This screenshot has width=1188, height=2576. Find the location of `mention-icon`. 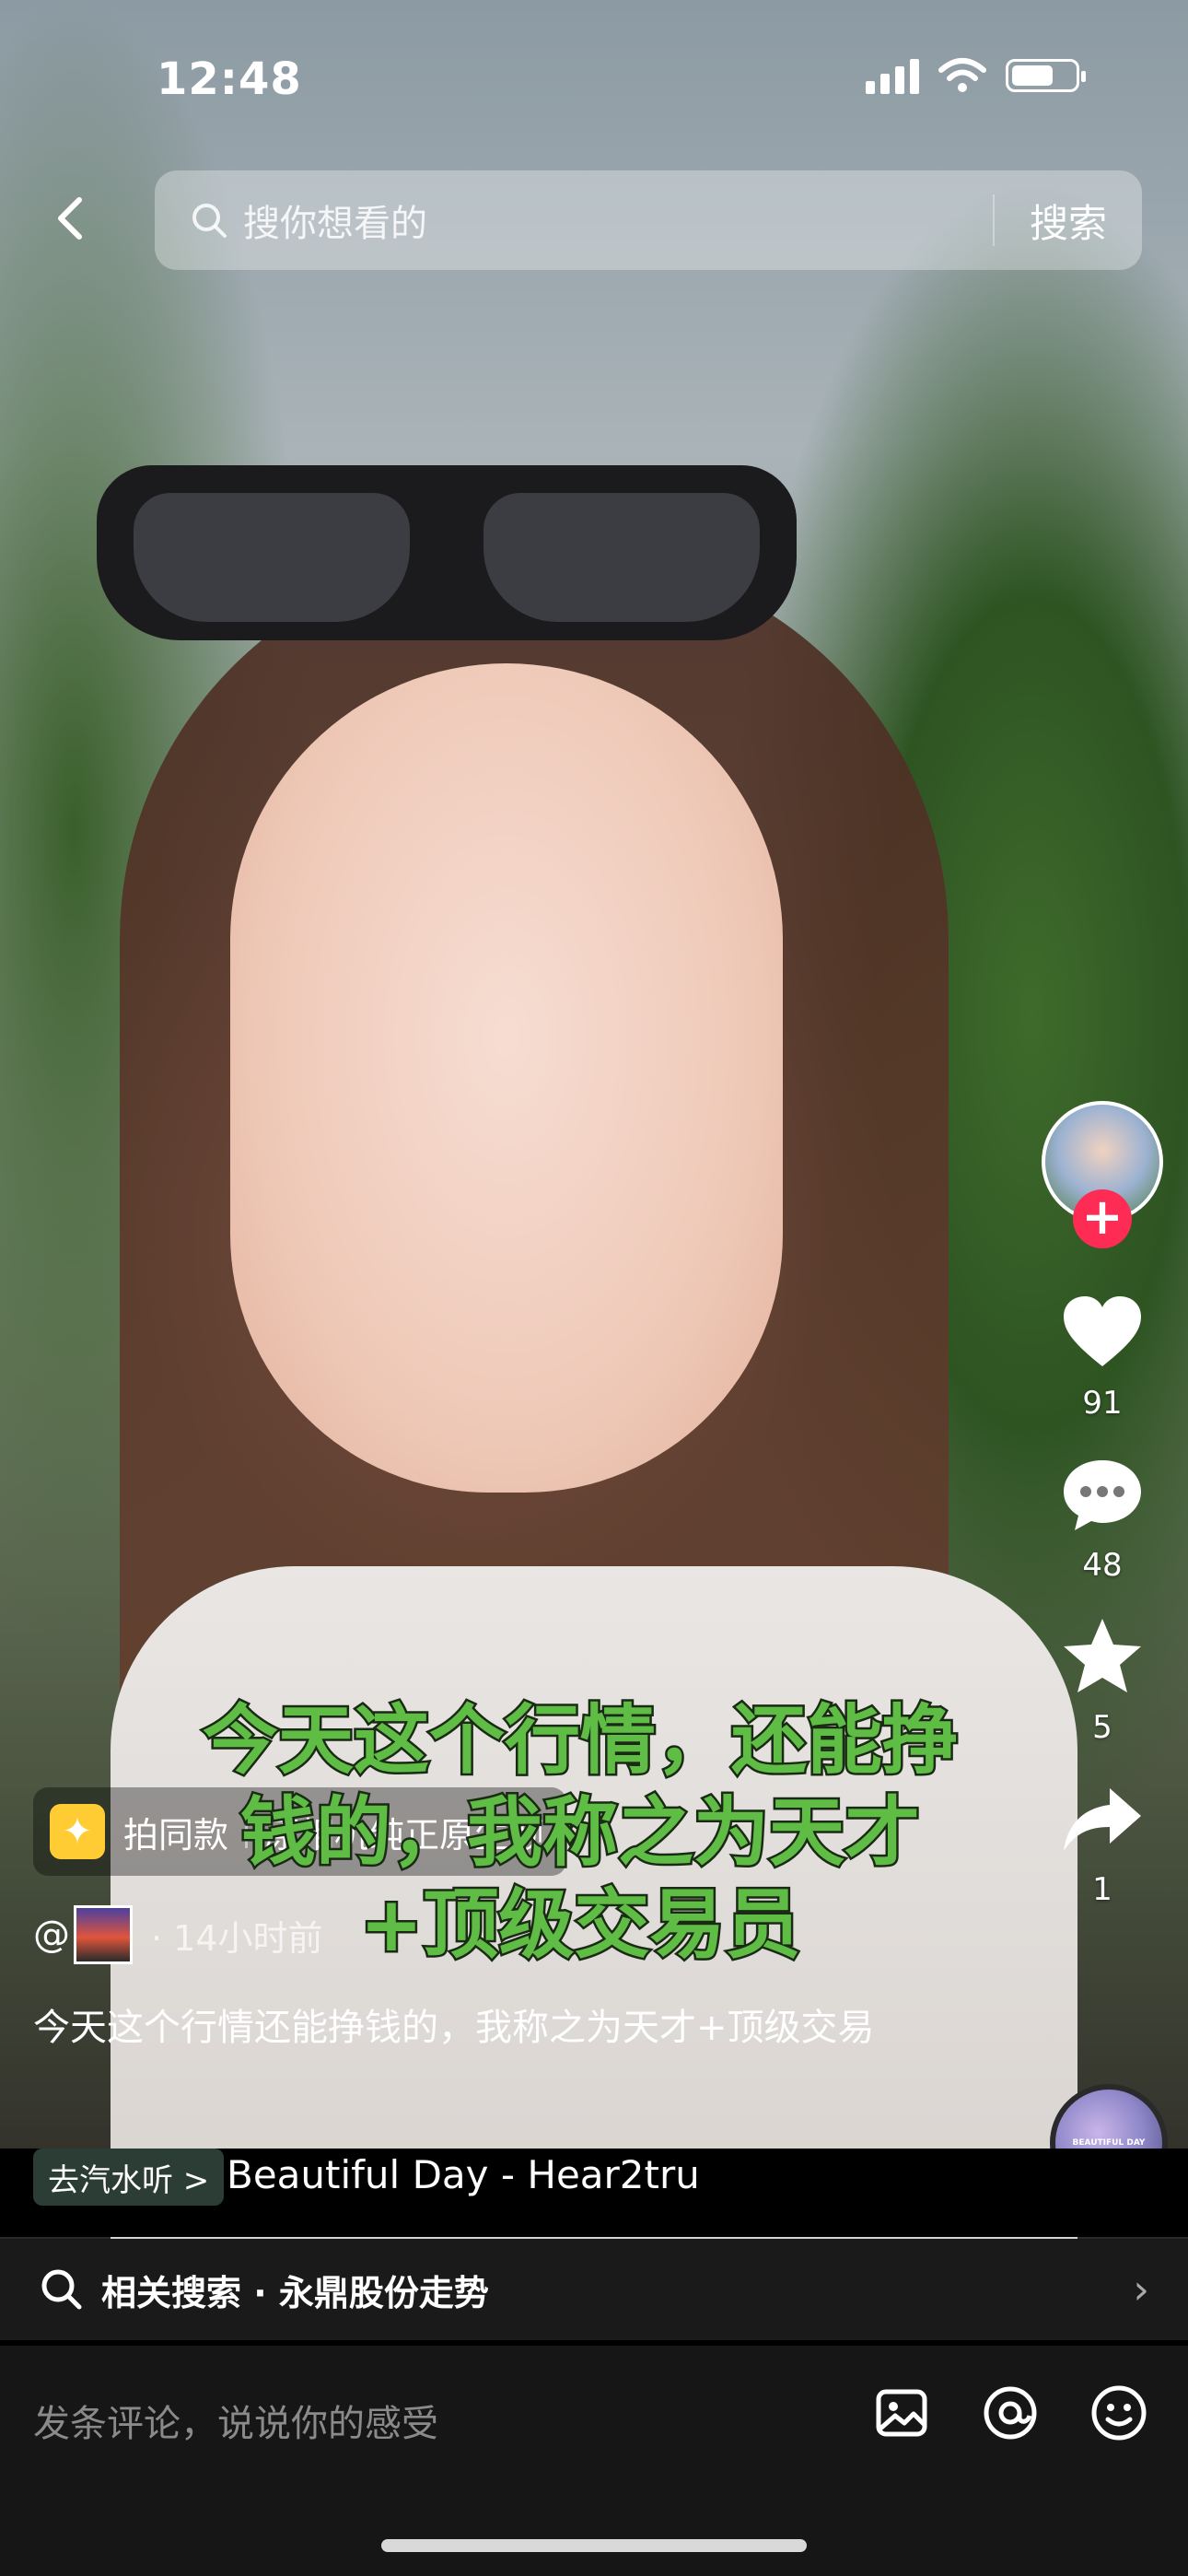

mention-icon is located at coordinates (1010, 2413).